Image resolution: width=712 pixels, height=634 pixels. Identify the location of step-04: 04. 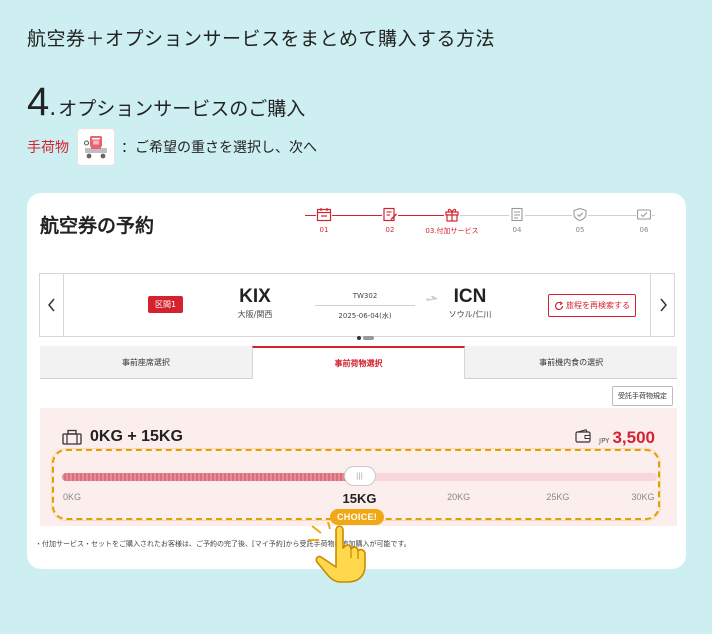
(517, 220).